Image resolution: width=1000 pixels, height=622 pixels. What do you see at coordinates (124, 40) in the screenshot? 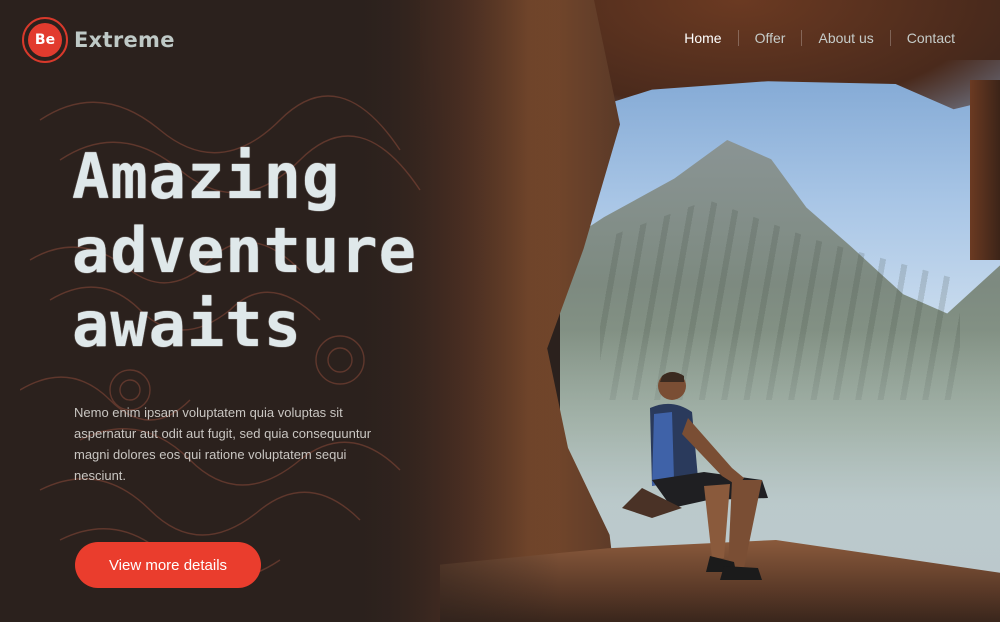
I see `logo-wordmark: Extreme` at bounding box center [124, 40].